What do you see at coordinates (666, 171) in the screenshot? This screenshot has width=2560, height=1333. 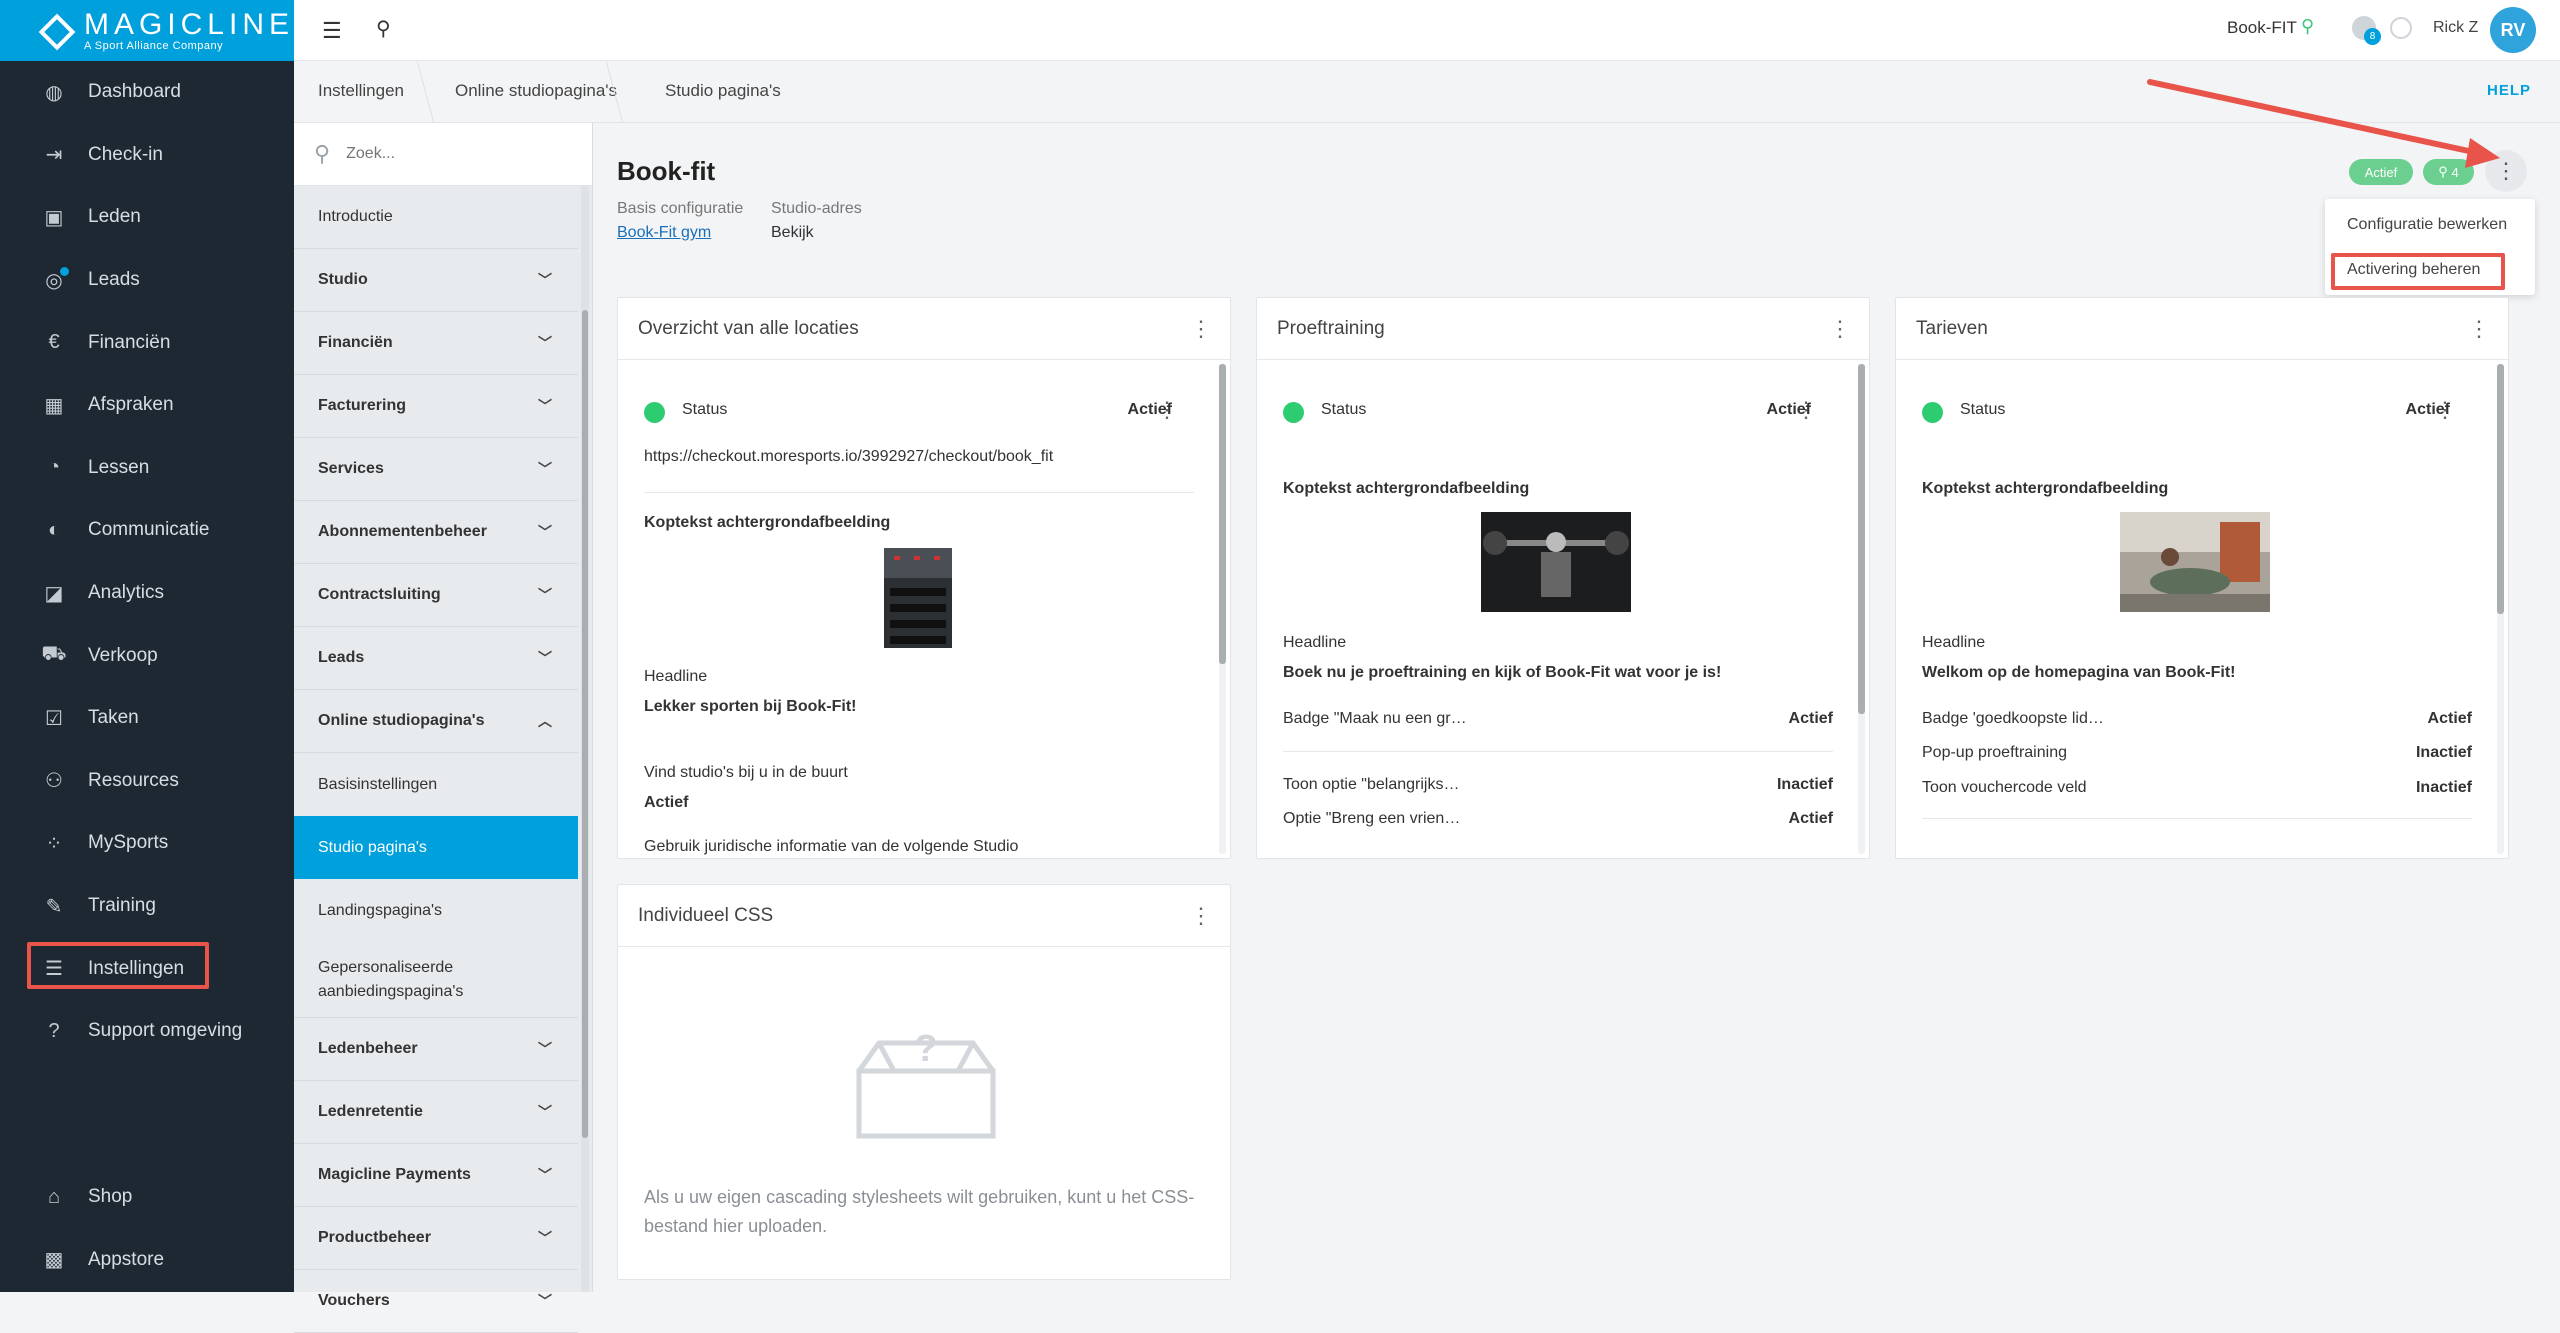 I see `page-title: Book-fit` at bounding box center [666, 171].